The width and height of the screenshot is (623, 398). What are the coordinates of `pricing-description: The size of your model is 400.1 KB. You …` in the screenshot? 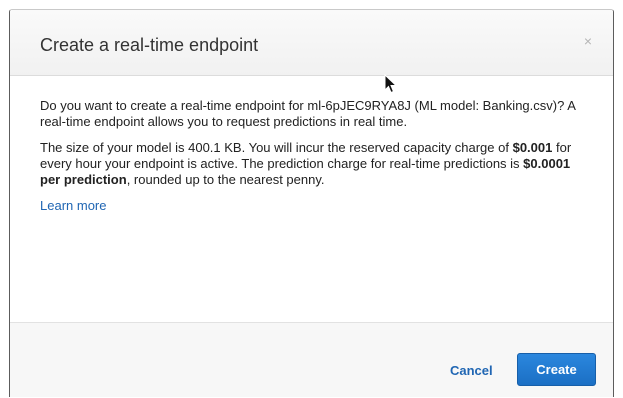 It's located at (316, 164).